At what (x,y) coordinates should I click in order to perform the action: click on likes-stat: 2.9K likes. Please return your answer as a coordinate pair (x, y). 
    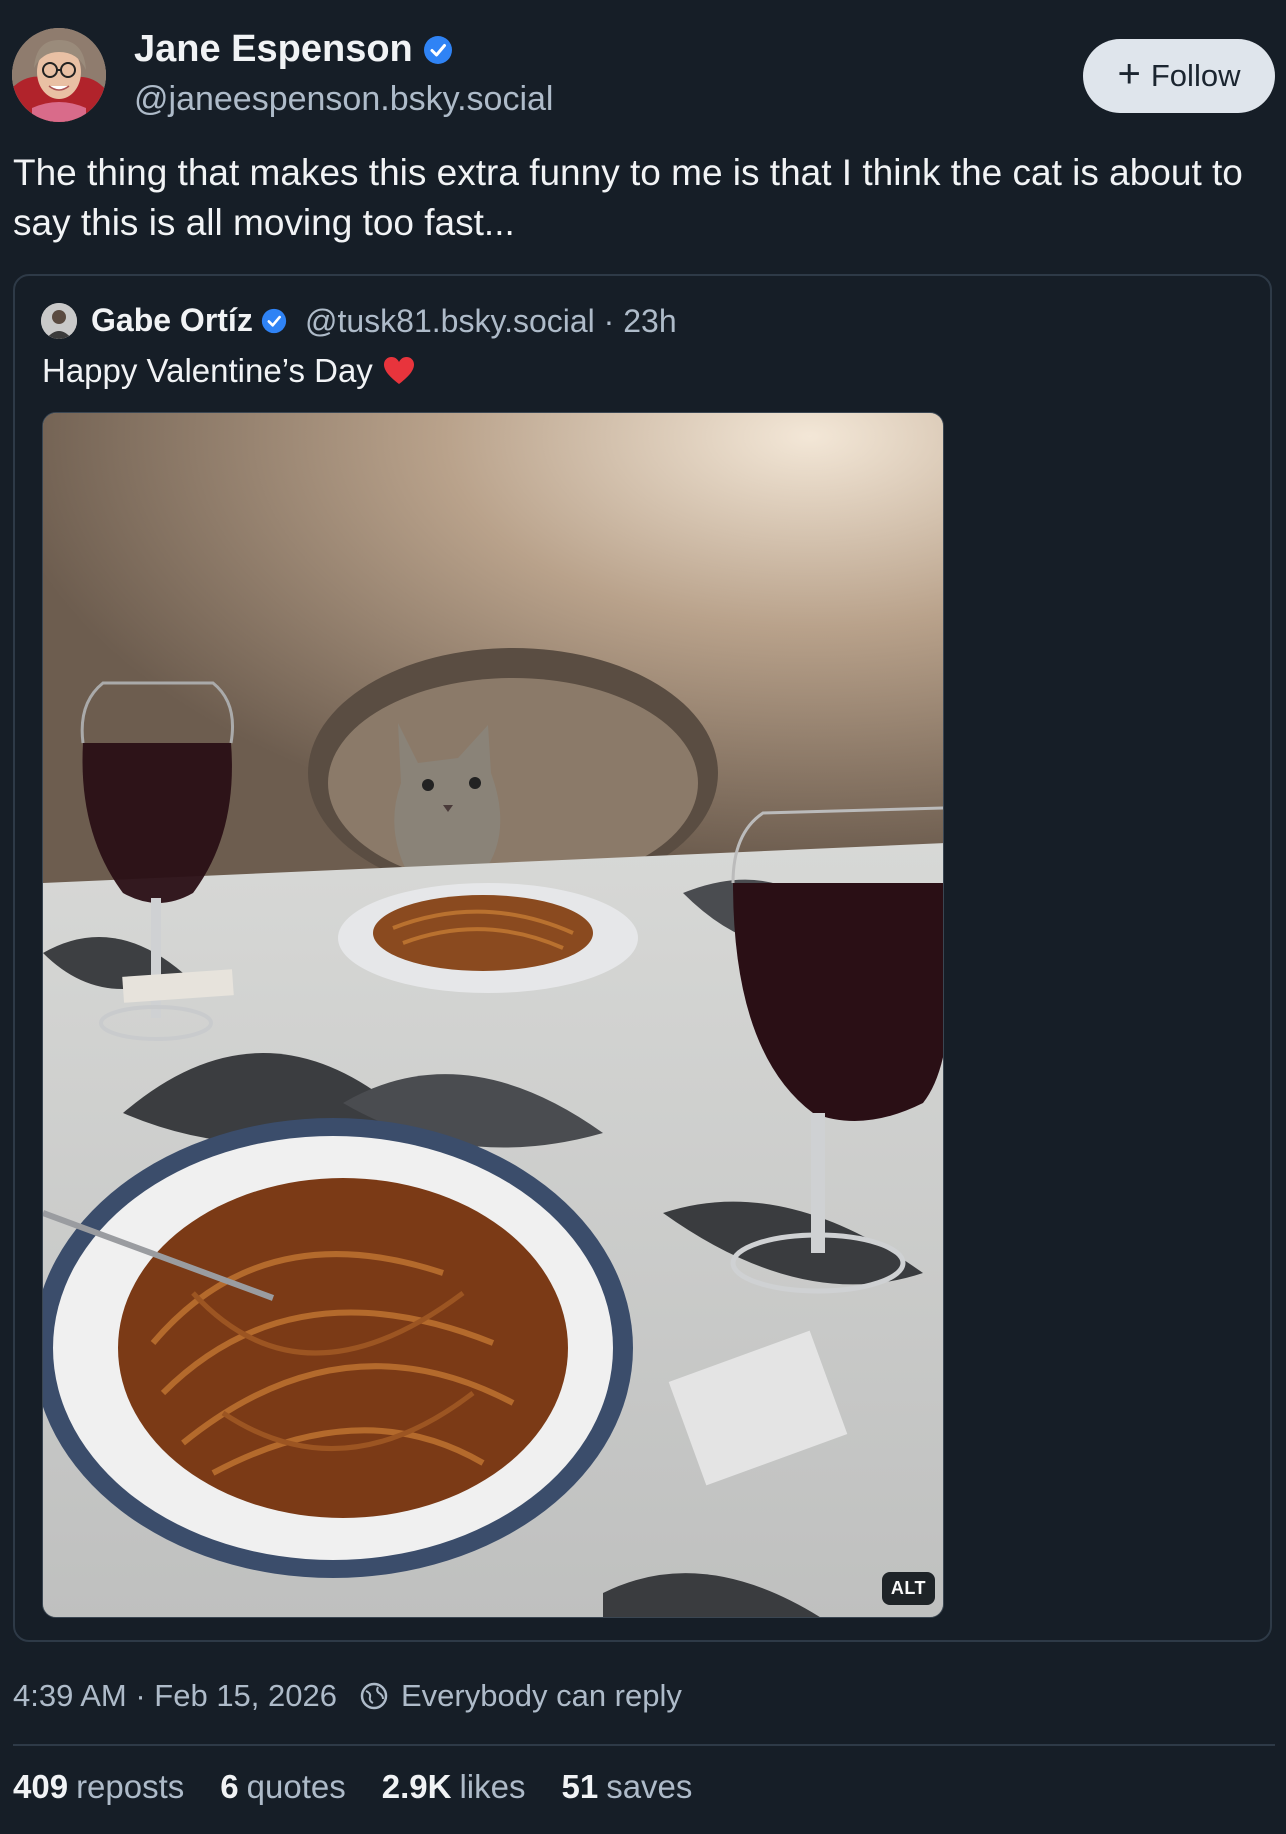
    Looking at the image, I should click on (454, 1787).